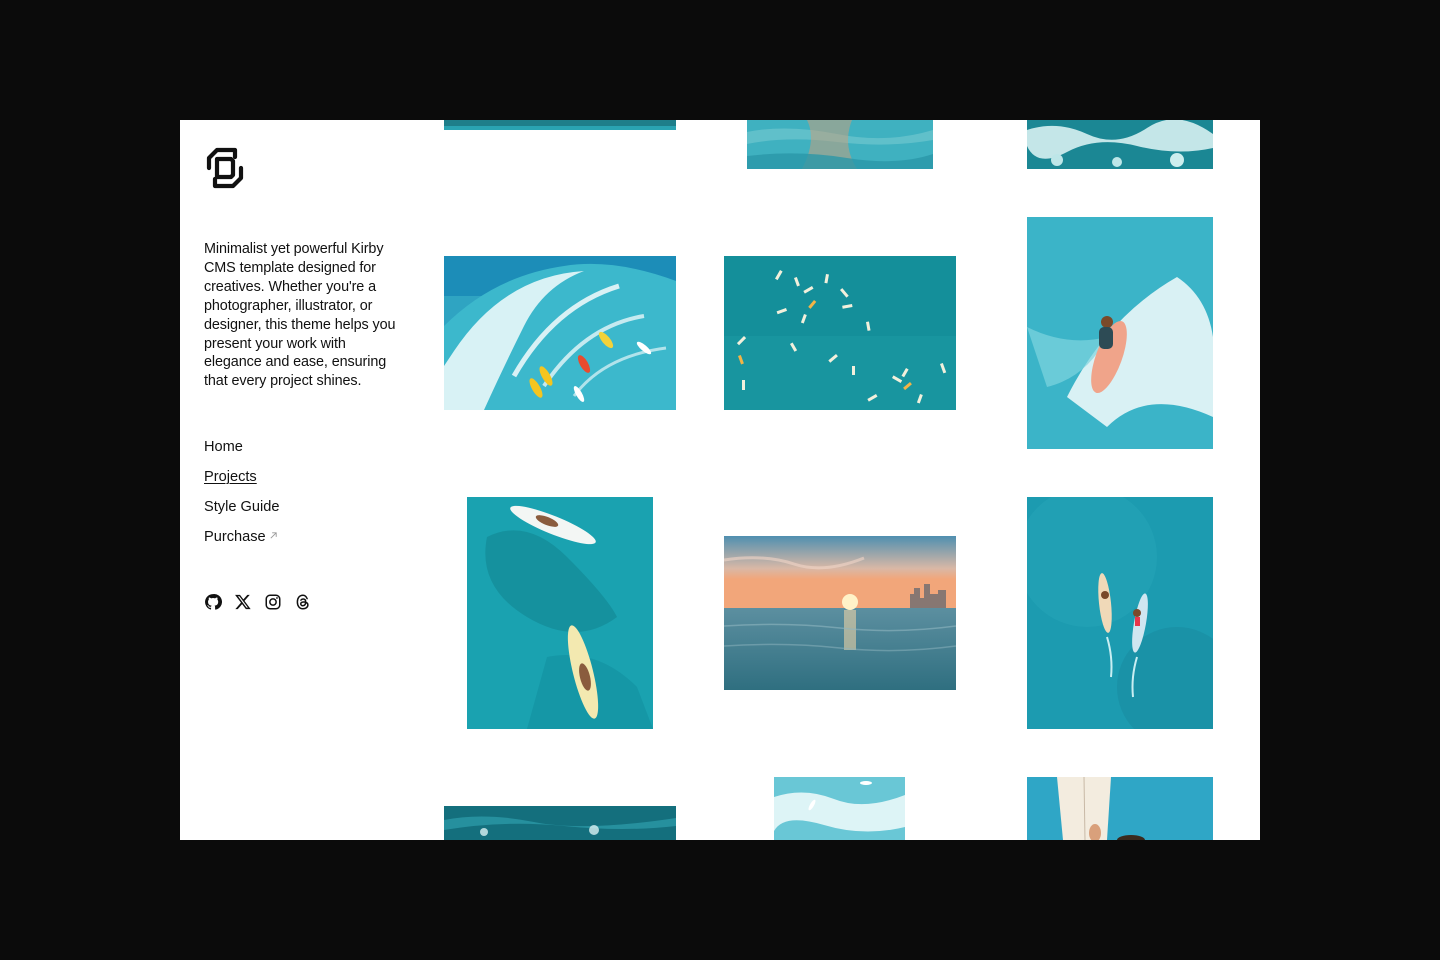  Describe the element at coordinates (241, 507) in the screenshot. I see `nav-link-style-guide: Style Guide` at that location.